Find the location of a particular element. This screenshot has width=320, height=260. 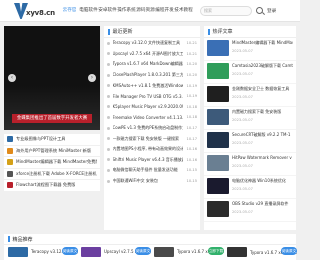

nav-item-pc-software: 电脑软件 is located at coordinates (88, 11).